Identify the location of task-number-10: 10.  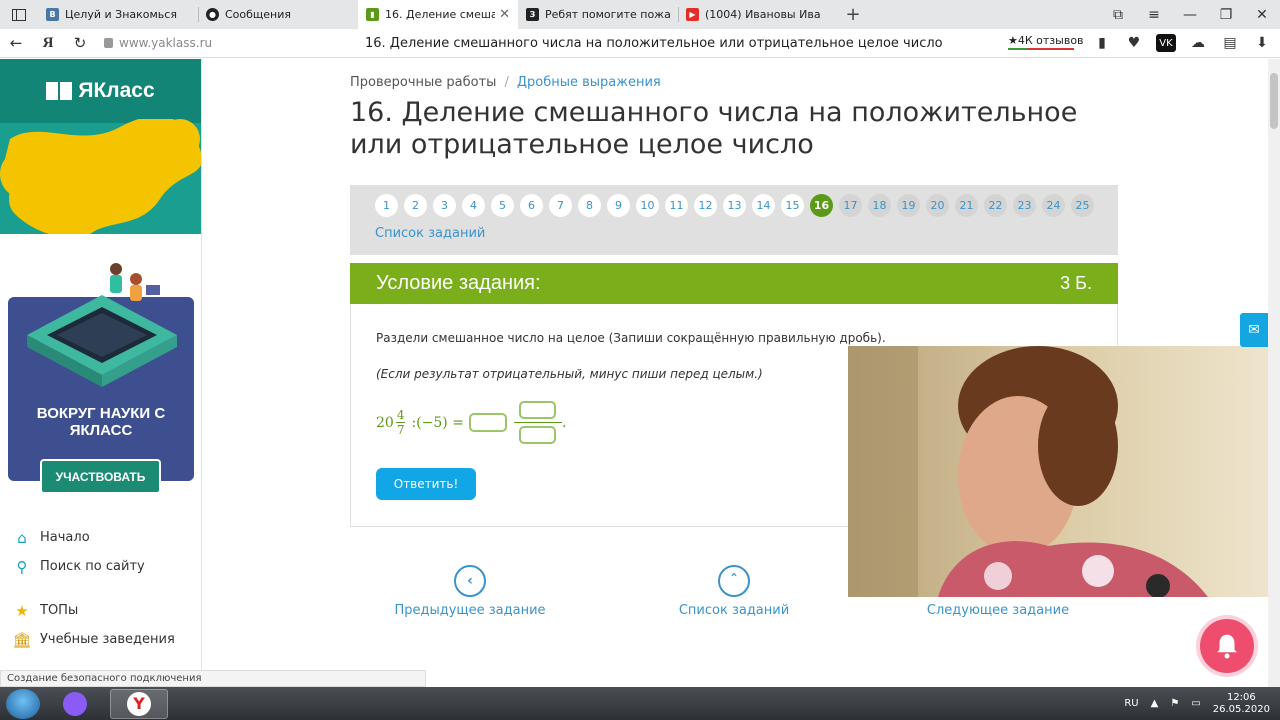
(647, 205).